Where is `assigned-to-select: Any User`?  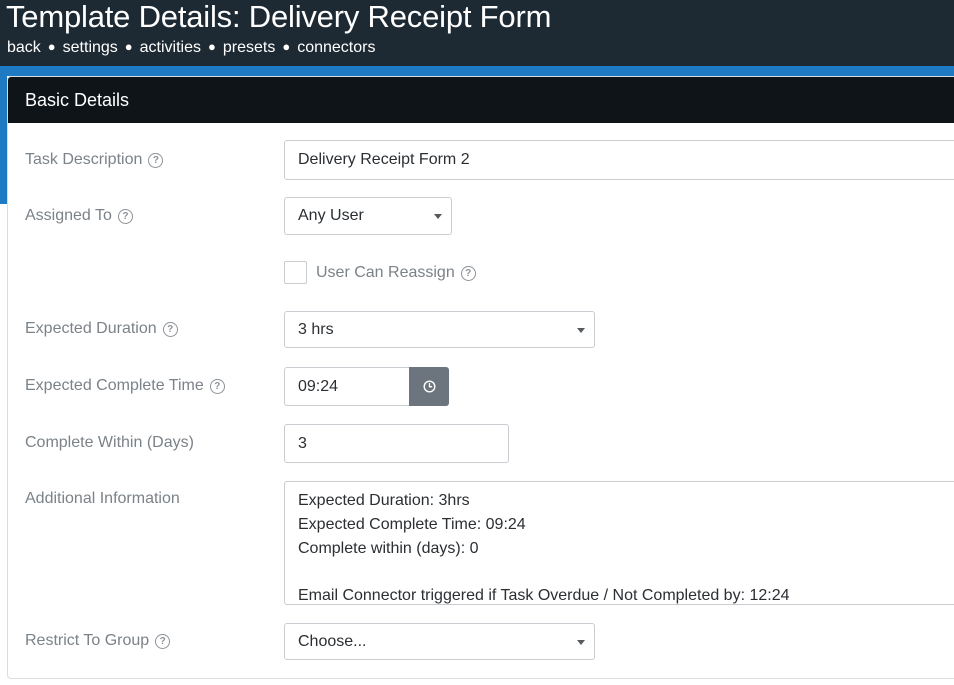 assigned-to-select: Any User is located at coordinates (368, 216).